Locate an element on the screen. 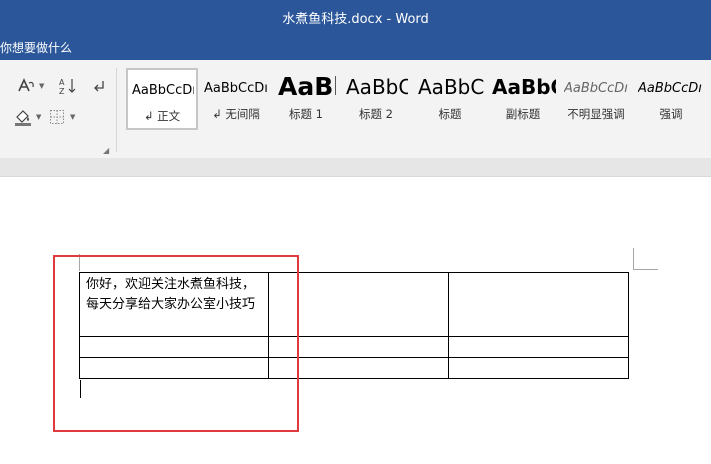 This screenshot has height=464, width=711. tell-me-input: 你想要做什么 is located at coordinates (36, 47).